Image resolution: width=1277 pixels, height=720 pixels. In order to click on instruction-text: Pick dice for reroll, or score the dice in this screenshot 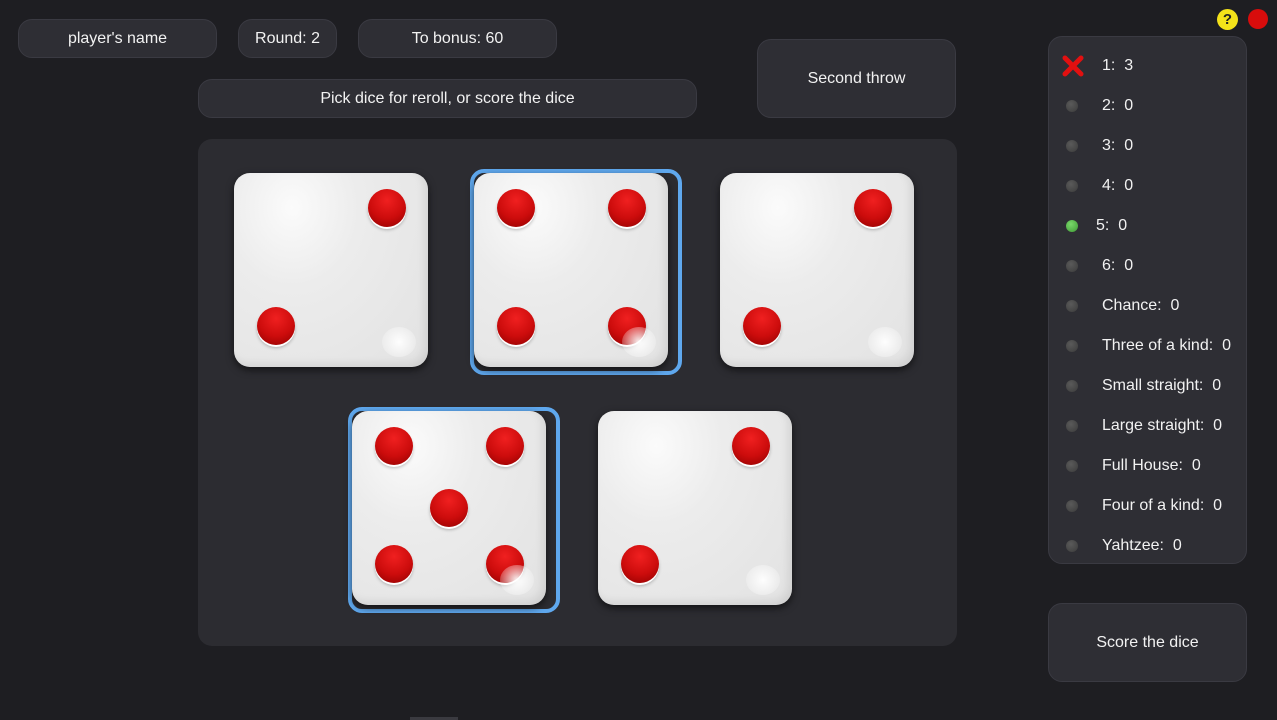, I will do `click(447, 98)`.